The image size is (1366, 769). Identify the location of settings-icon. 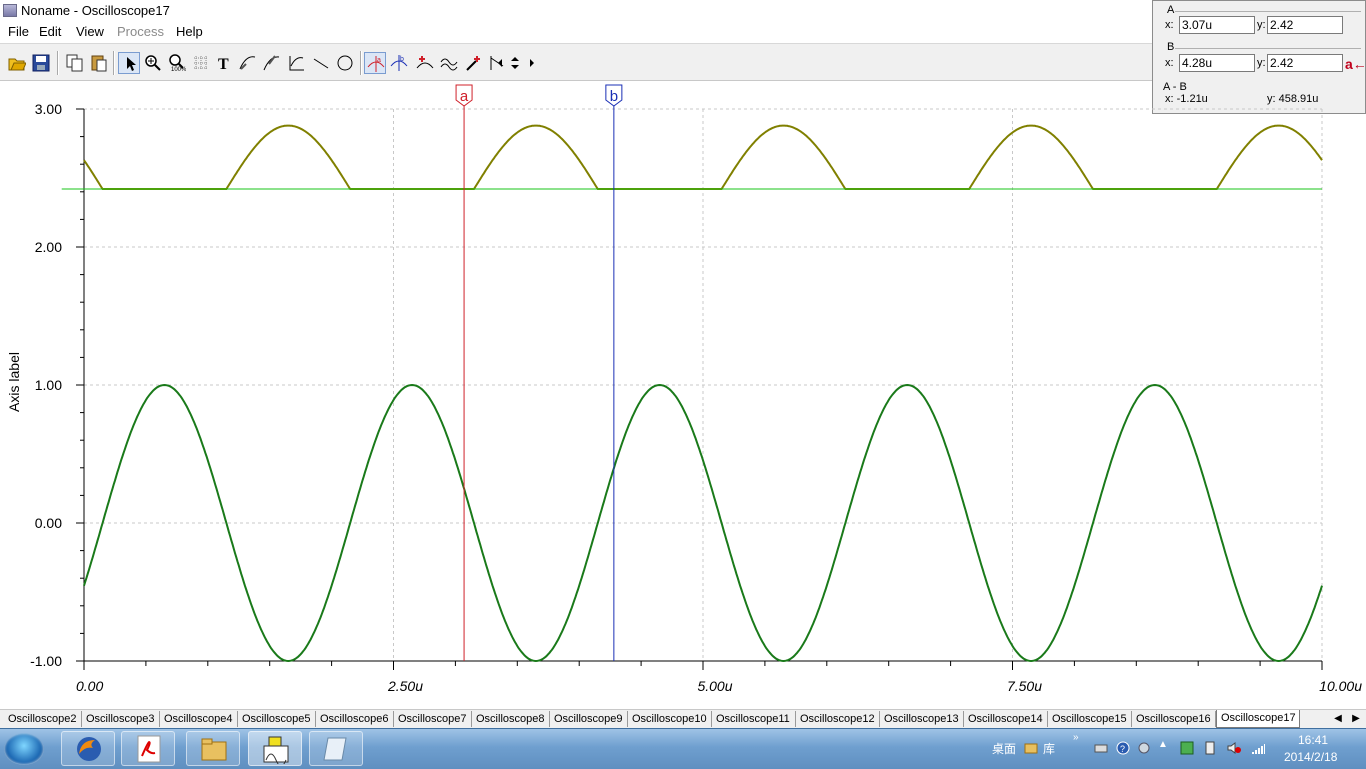
(1144, 748).